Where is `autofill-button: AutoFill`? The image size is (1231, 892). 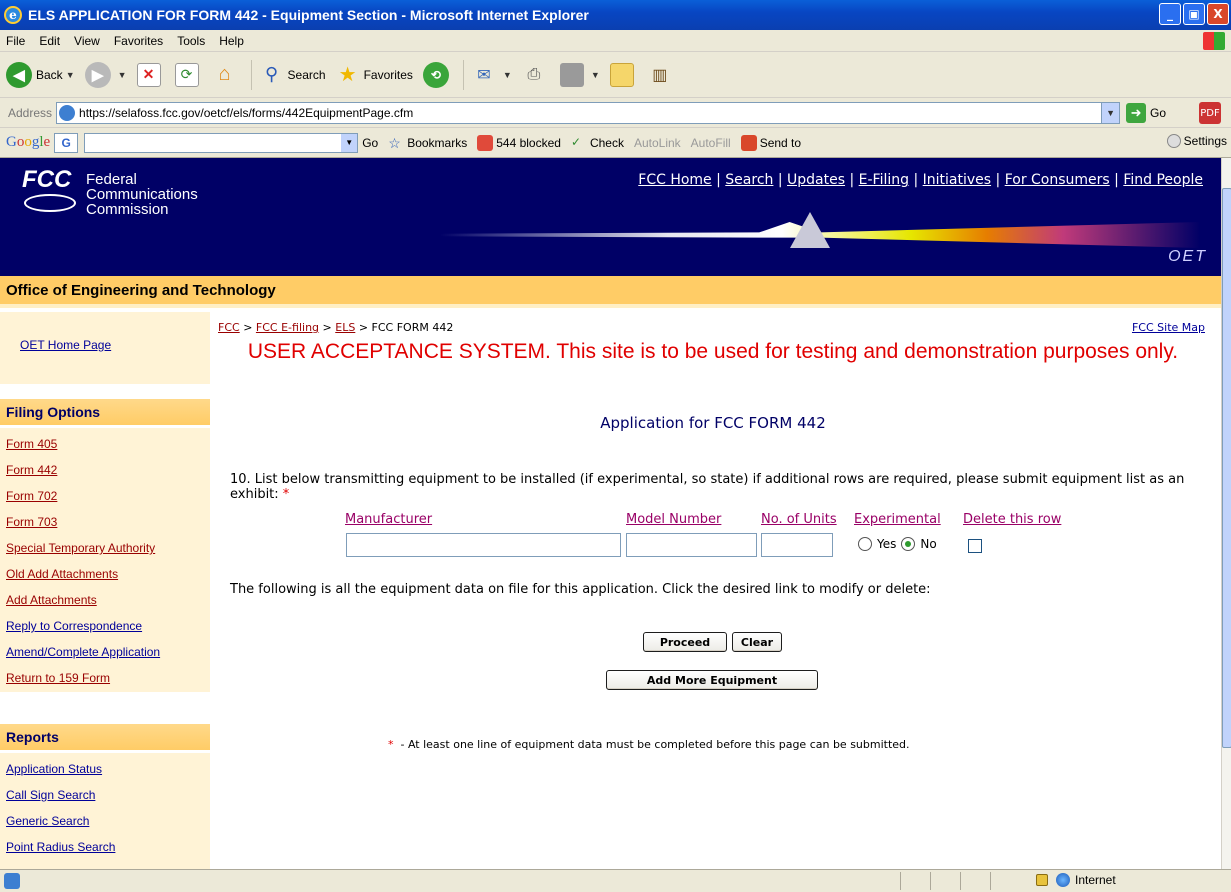 autofill-button: AutoFill is located at coordinates (711, 143).